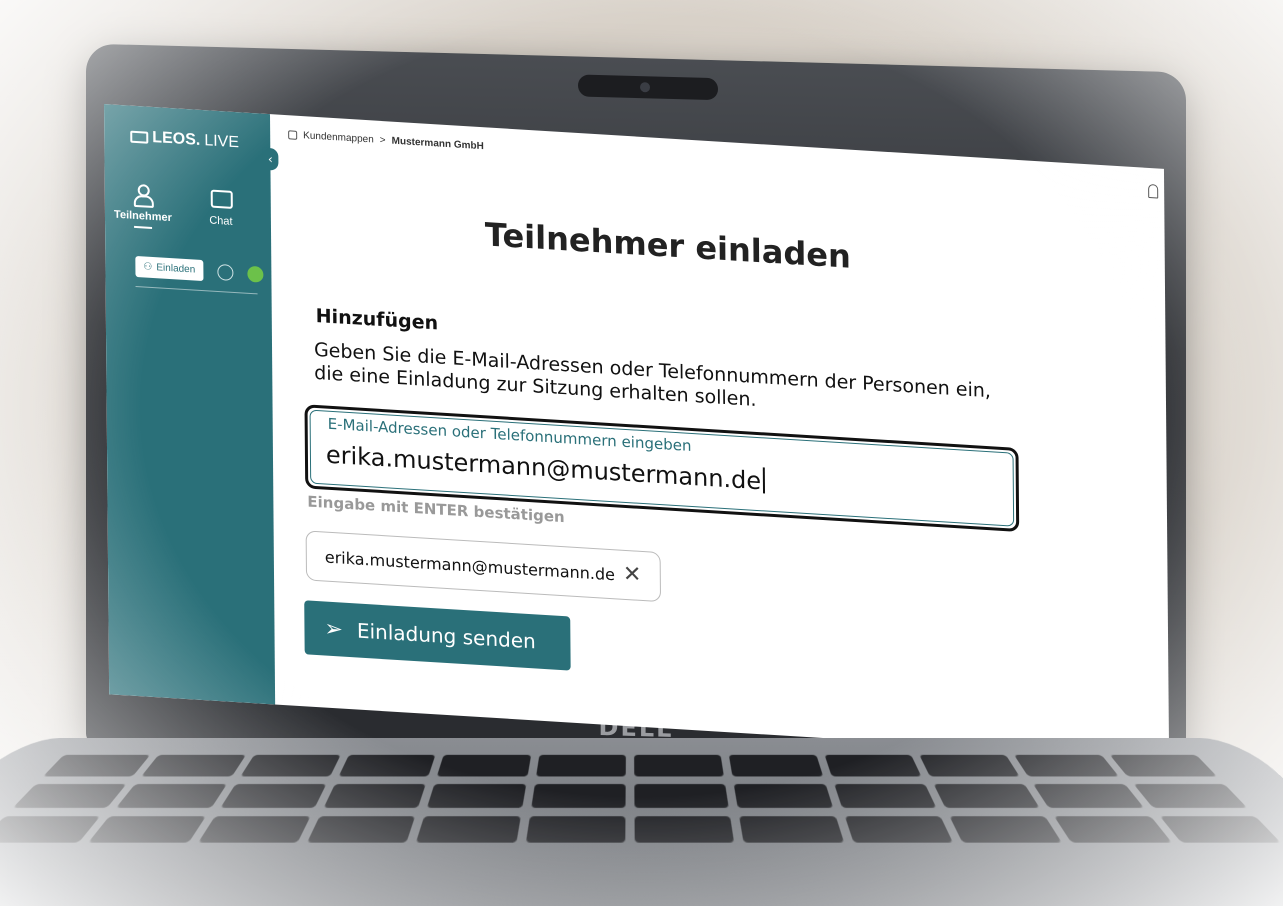 The width and height of the screenshot is (1283, 906). Describe the element at coordinates (1153, 191) in the screenshot. I see `bell-icon` at that location.